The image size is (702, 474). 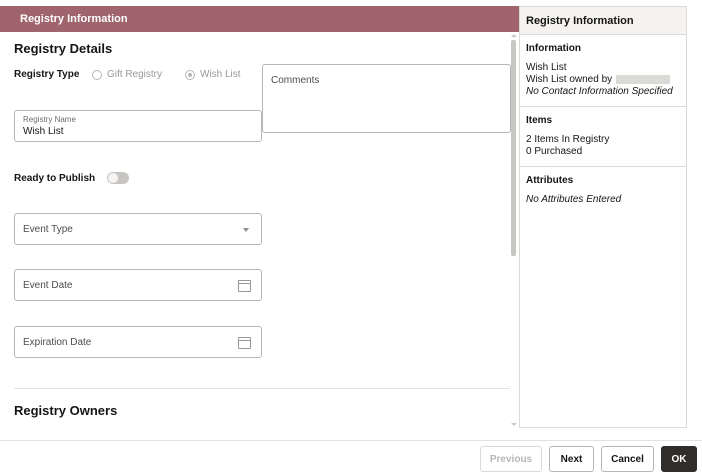 I want to click on ok-button: OK, so click(x=679, y=459).